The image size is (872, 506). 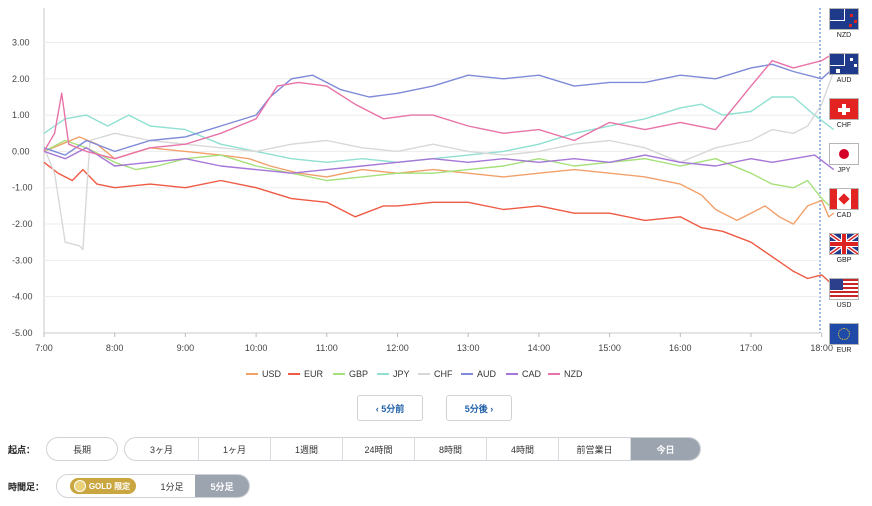 What do you see at coordinates (401, 374) in the screenshot?
I see `legend-label-jpy: JPY` at bounding box center [401, 374].